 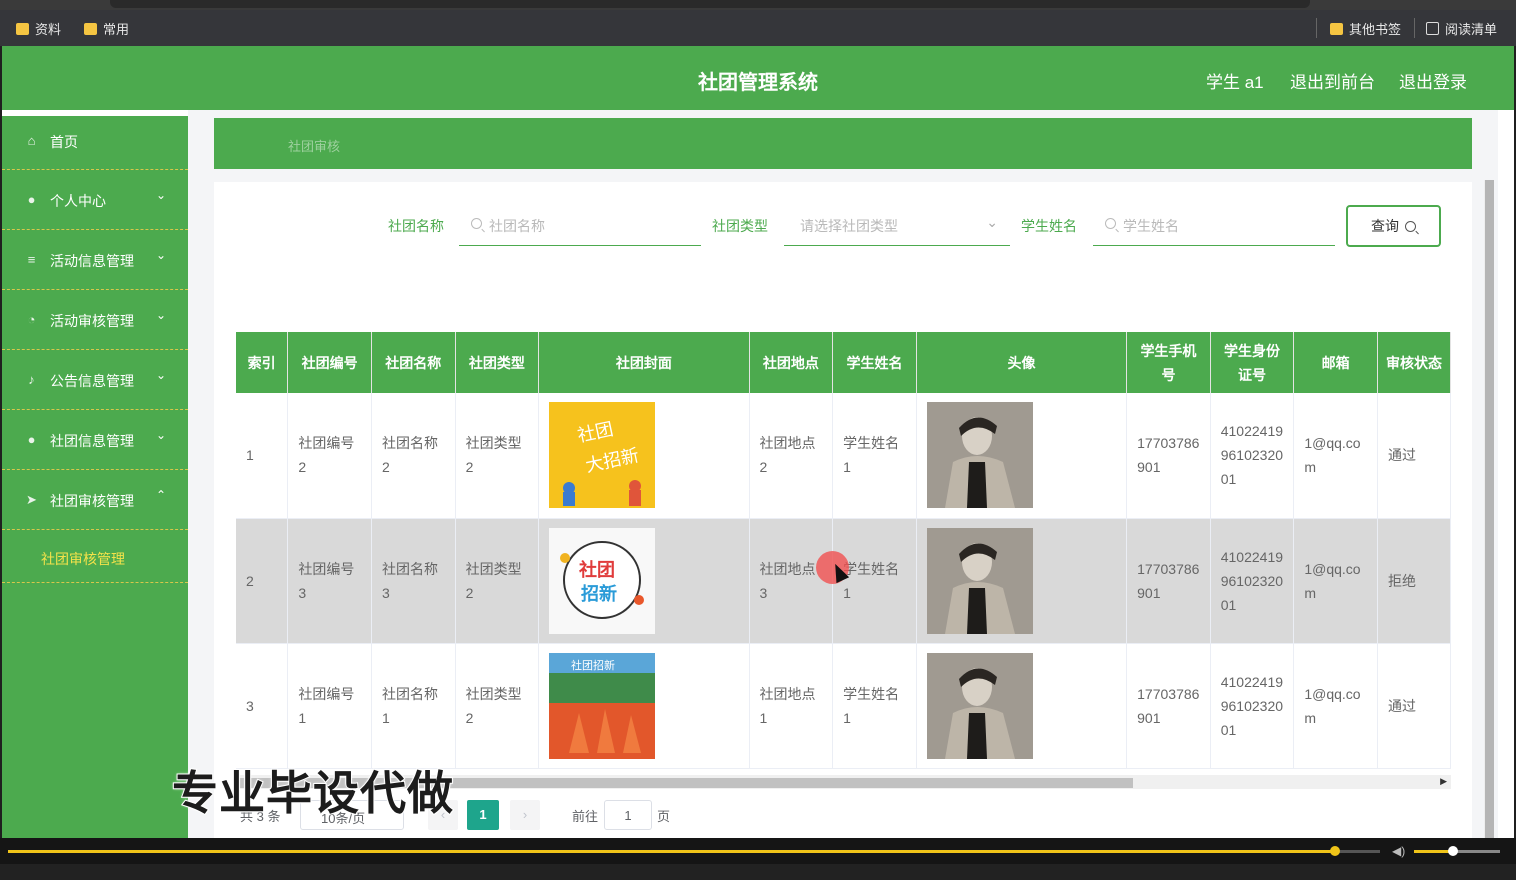 What do you see at coordinates (1168, 581) in the screenshot?
I see `cell-phone: 17703786901` at bounding box center [1168, 581].